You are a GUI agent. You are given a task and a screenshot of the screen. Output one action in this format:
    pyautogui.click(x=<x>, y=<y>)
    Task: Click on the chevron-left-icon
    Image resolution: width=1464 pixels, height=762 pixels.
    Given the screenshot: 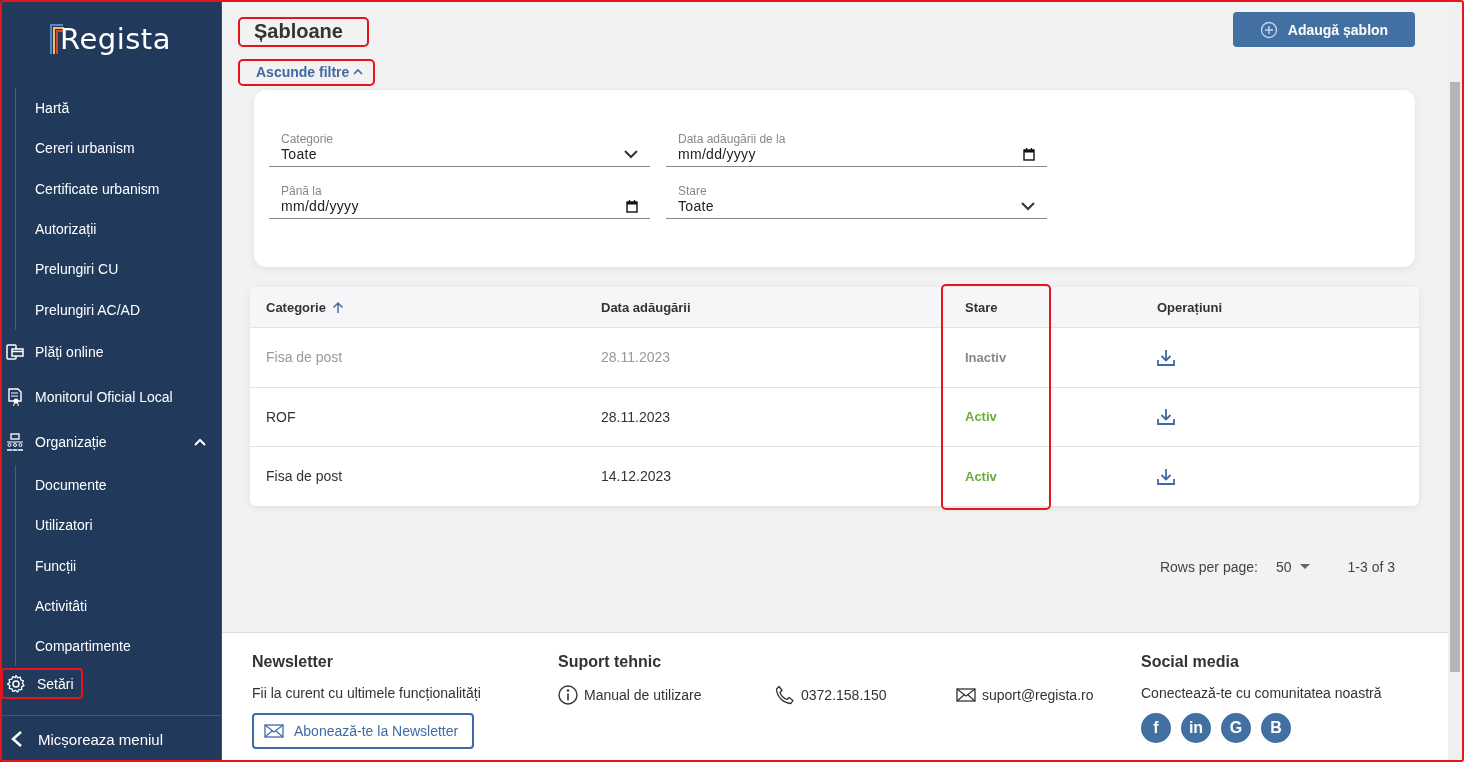 What is the action you would take?
    pyautogui.click(x=17, y=739)
    